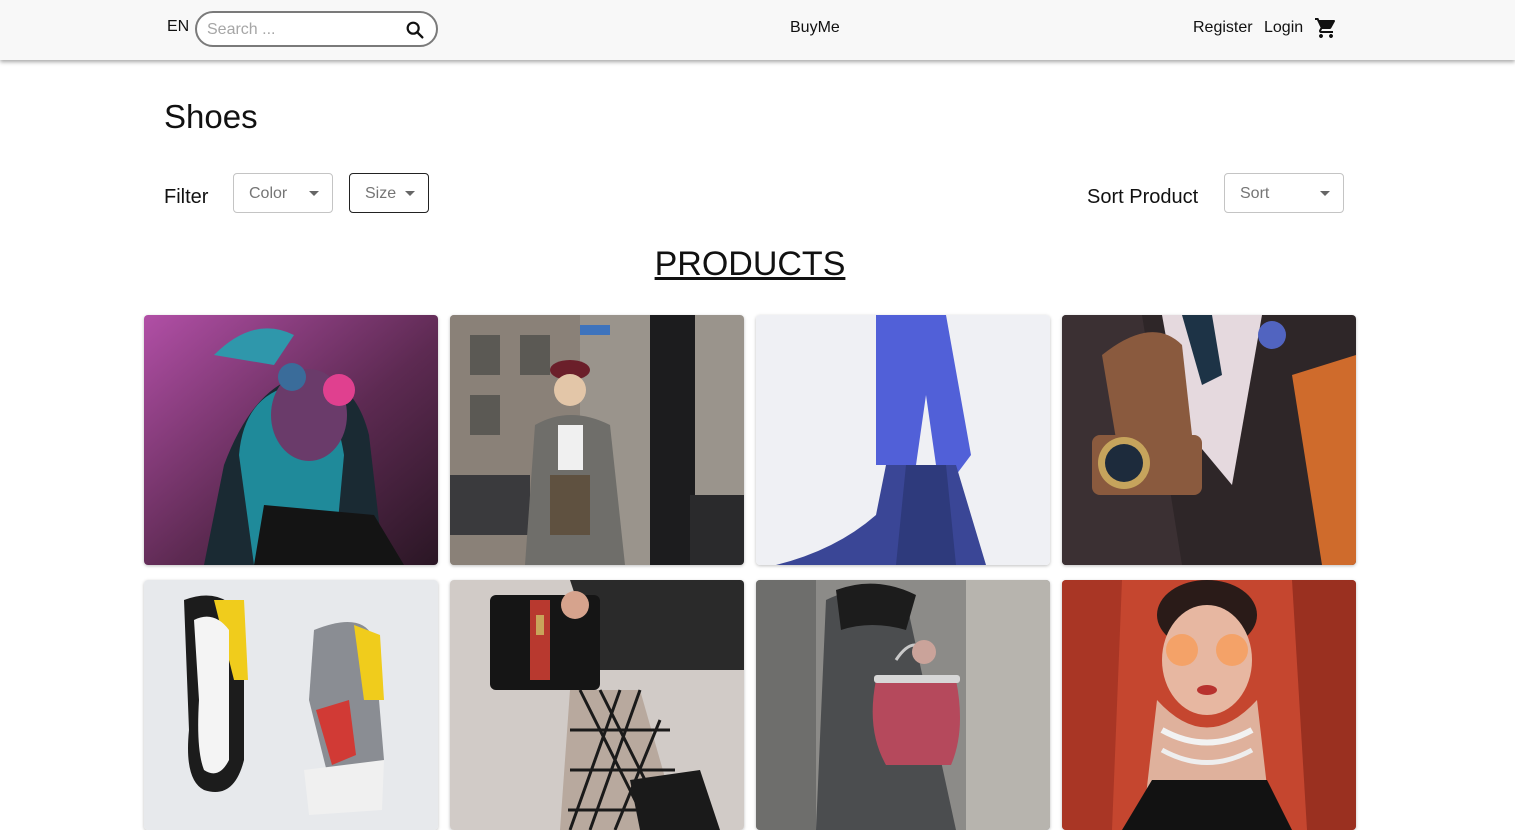 Image resolution: width=1515 pixels, height=830 pixels. Describe the element at coordinates (750, 264) in the screenshot. I see `products-heading: PRODUCTS` at that location.